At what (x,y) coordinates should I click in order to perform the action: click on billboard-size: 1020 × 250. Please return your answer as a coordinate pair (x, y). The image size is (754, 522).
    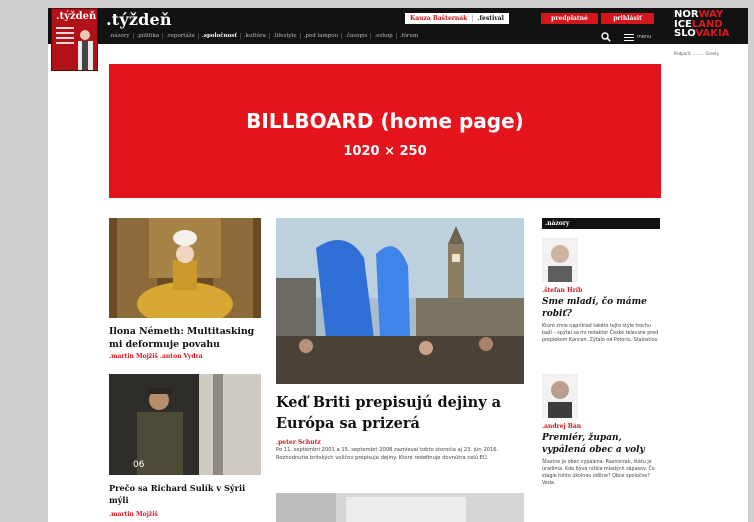
    Looking at the image, I should click on (385, 151).